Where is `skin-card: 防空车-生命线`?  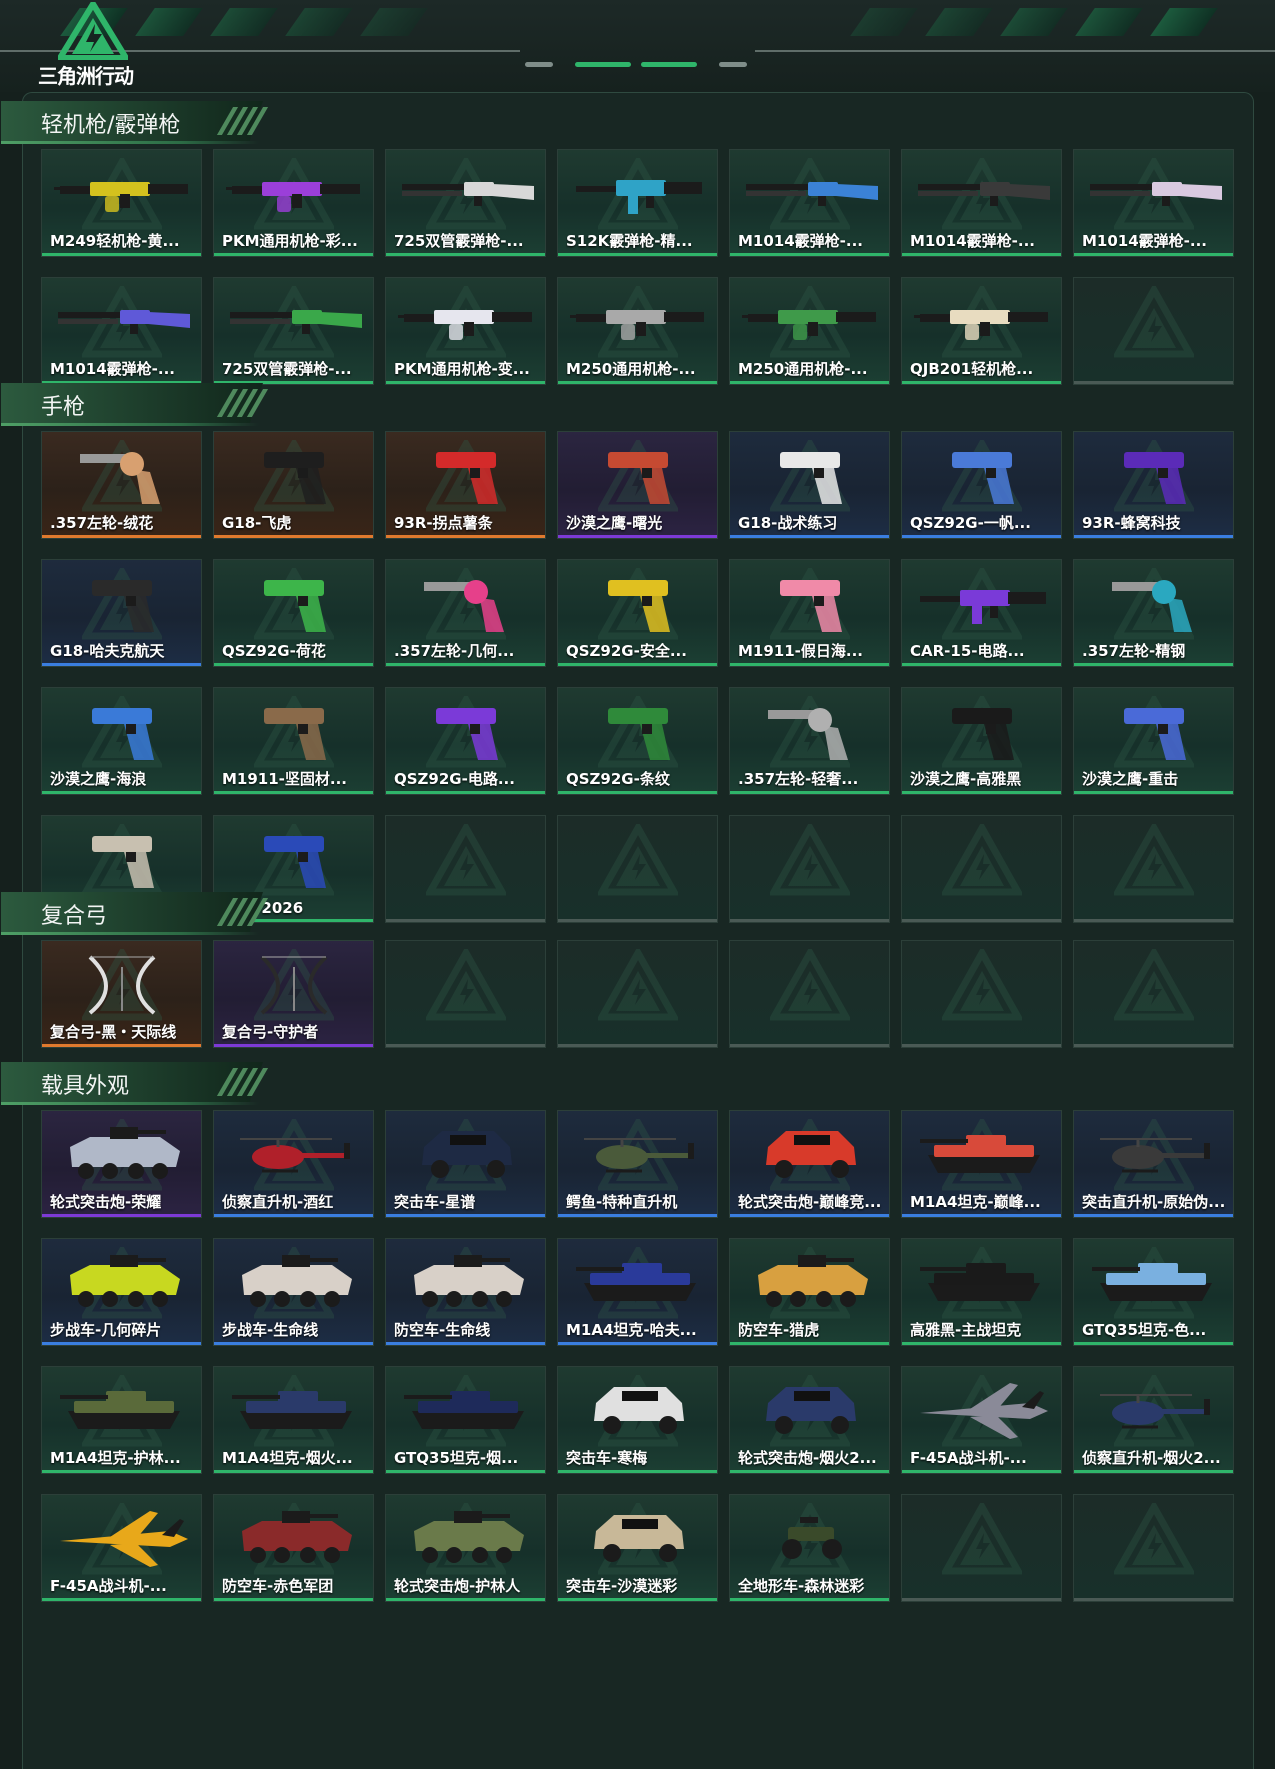
skin-card: 防空车-生命线 is located at coordinates (465, 1292).